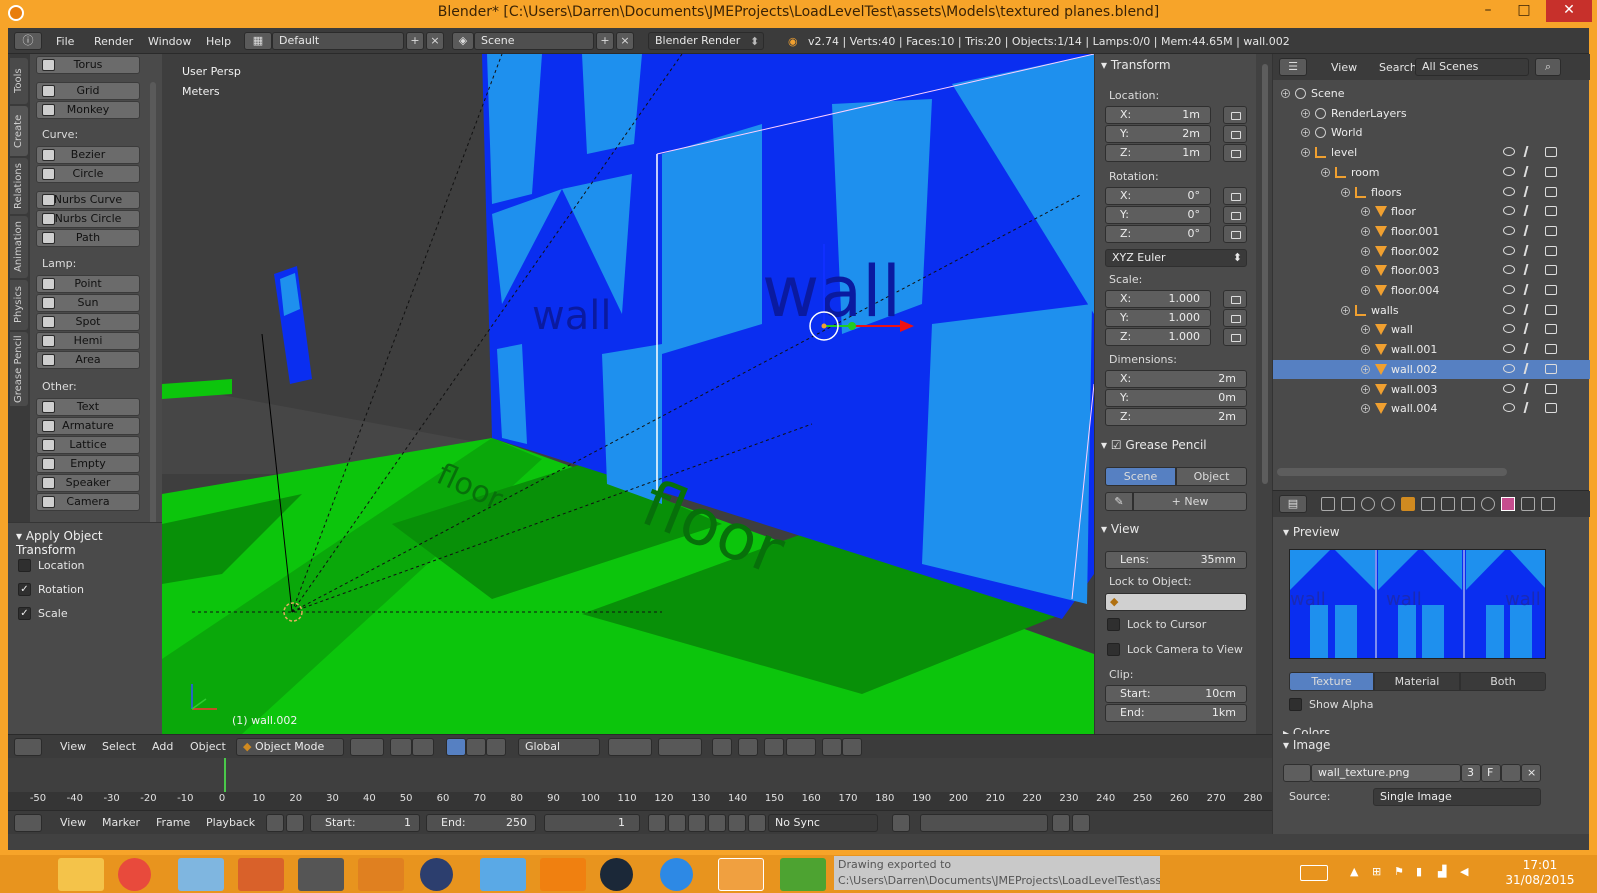 The height and width of the screenshot is (893, 1597). What do you see at coordinates (1158, 134) in the screenshot?
I see `location-y-field: Y: 2m` at bounding box center [1158, 134].